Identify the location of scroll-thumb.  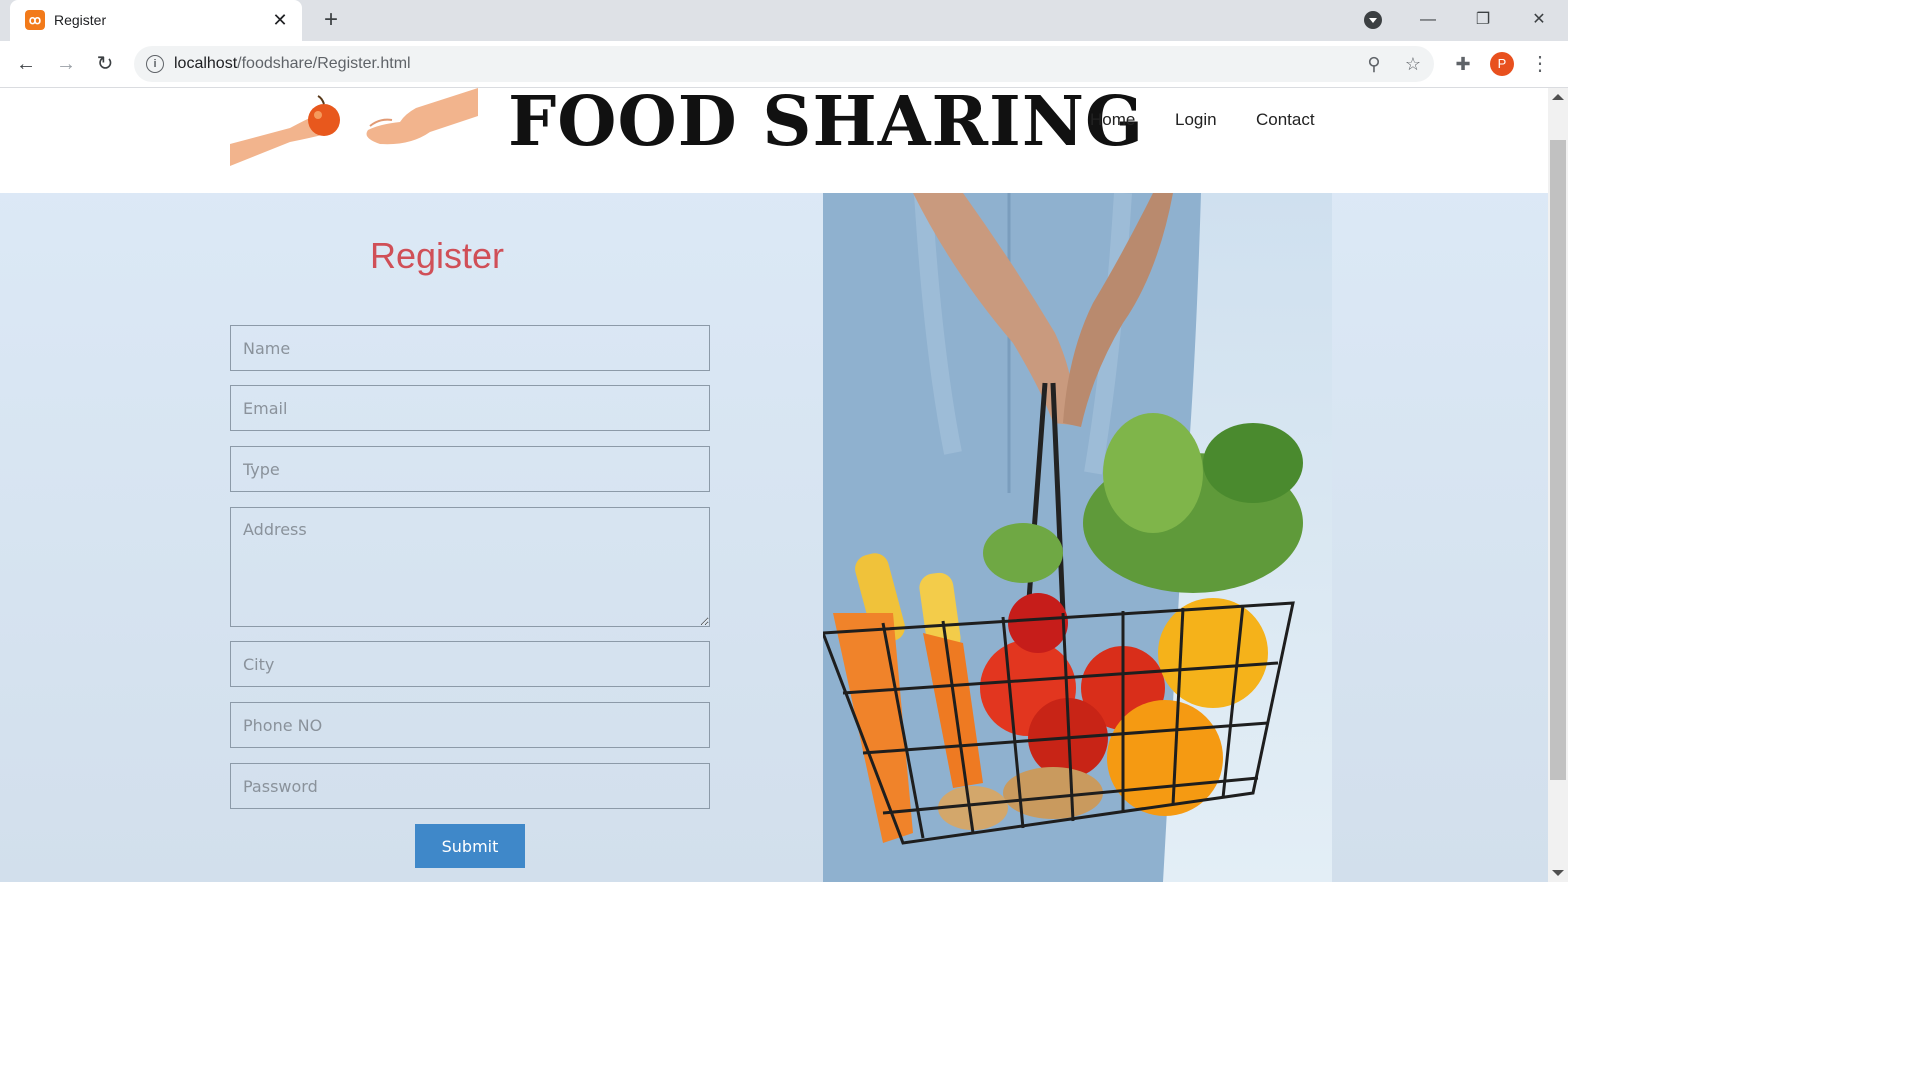
(1558, 460).